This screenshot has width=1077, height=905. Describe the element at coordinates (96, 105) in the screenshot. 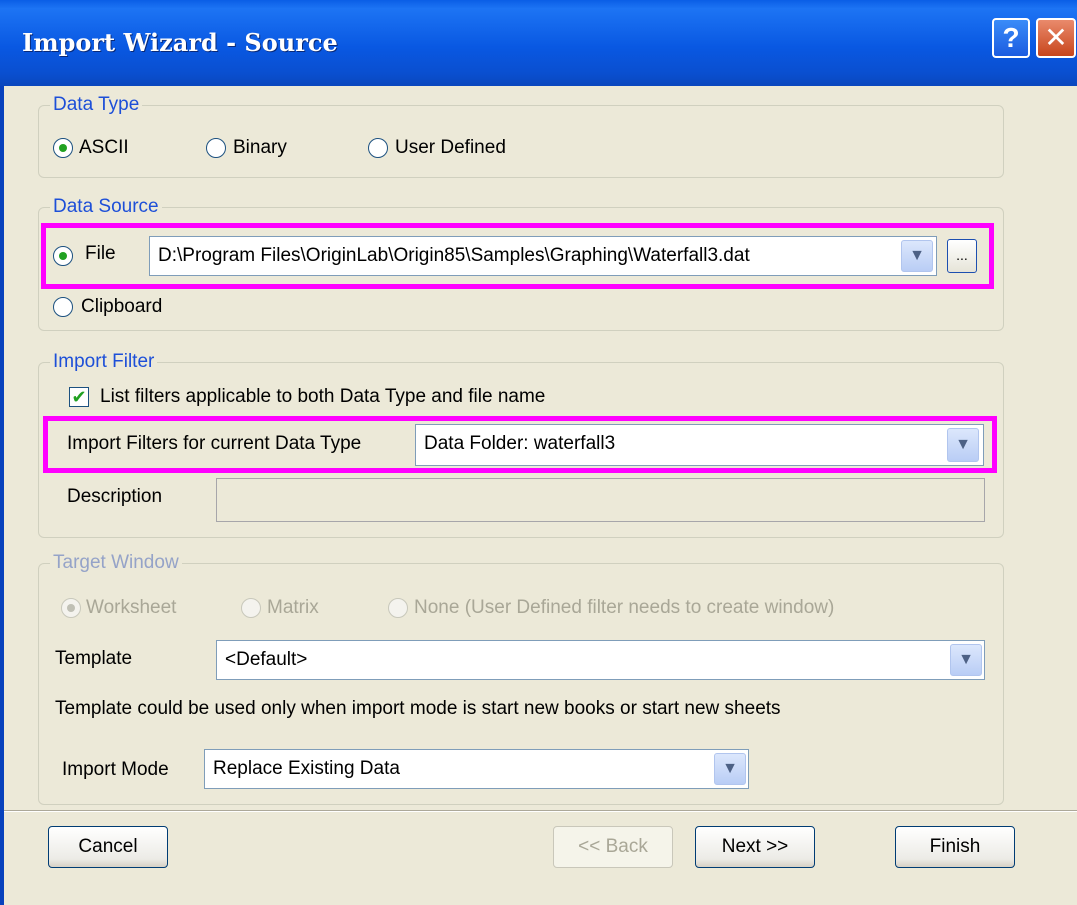

I see `data-type-group-label: Data Type` at that location.